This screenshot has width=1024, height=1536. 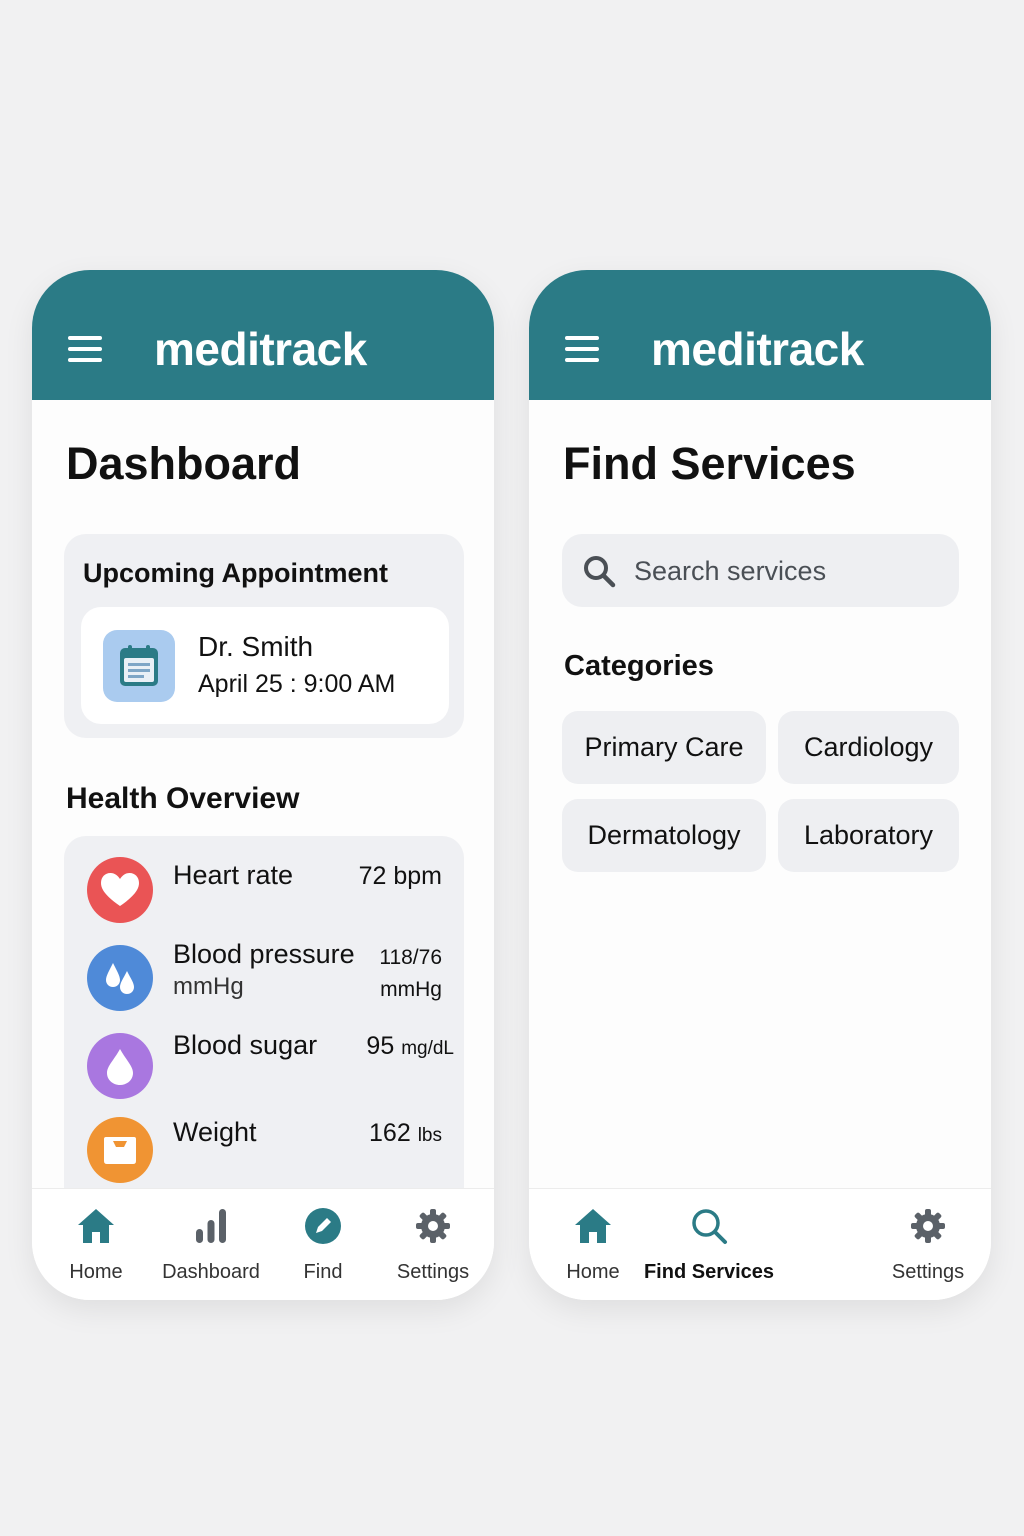 What do you see at coordinates (215, 1132) in the screenshot?
I see `metric-label: Weight` at bounding box center [215, 1132].